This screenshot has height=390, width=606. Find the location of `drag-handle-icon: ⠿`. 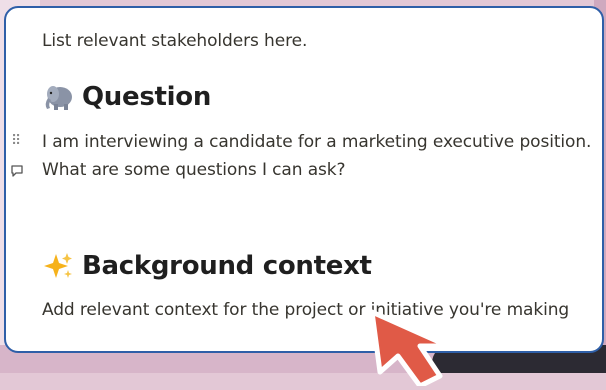

drag-handle-icon: ⠿ is located at coordinates (16, 141).